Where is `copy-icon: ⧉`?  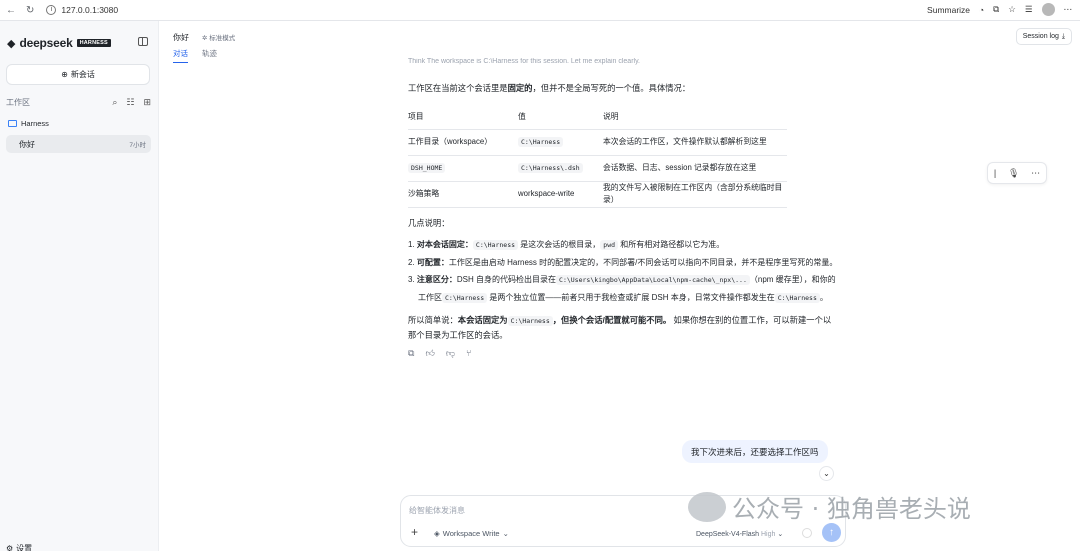
copy-icon: ⧉ is located at coordinates (411, 353).